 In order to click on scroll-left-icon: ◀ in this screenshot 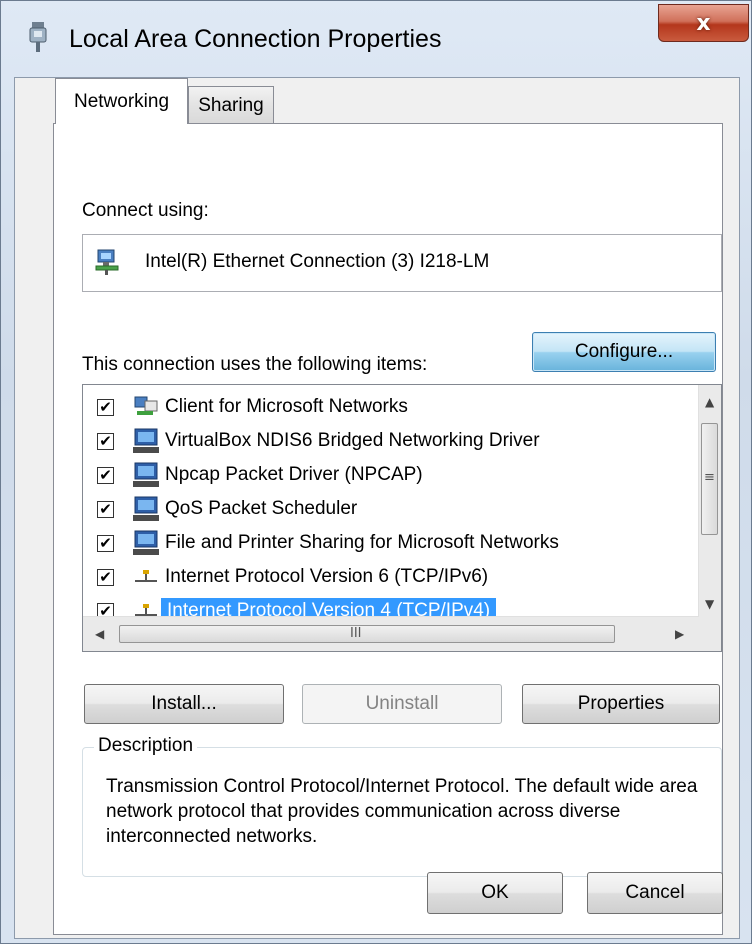, I will do `click(99, 634)`.